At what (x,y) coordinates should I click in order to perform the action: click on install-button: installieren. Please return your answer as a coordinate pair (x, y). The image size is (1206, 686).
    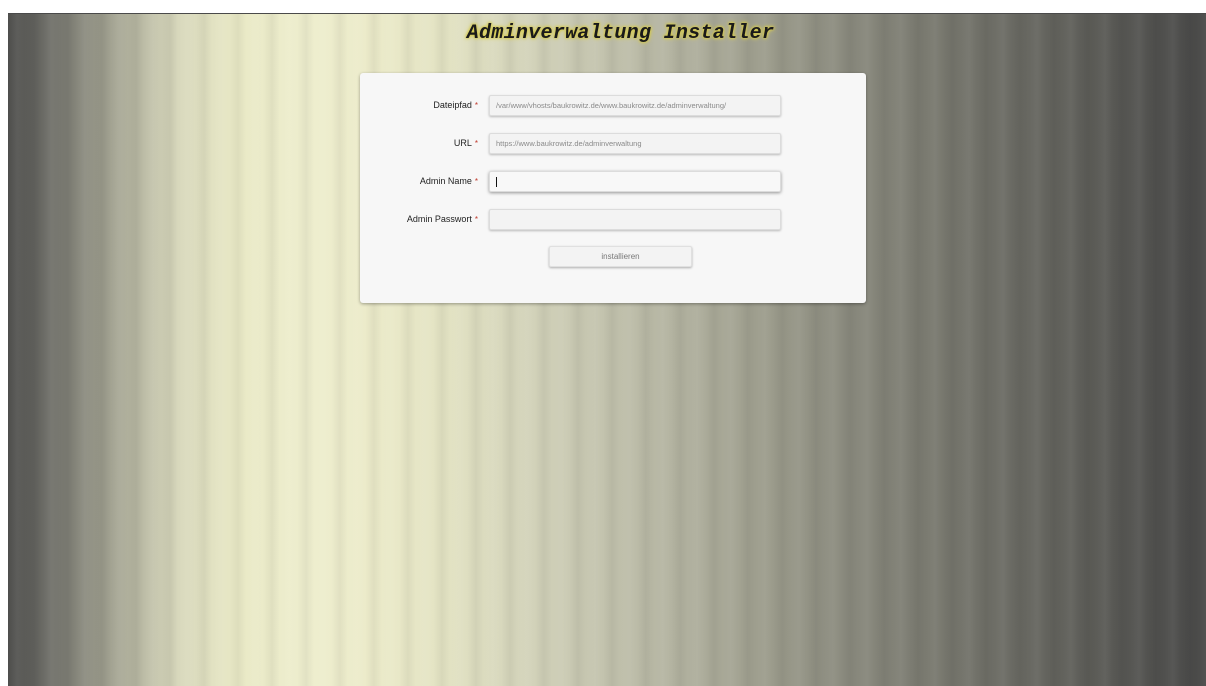
    Looking at the image, I should click on (620, 256).